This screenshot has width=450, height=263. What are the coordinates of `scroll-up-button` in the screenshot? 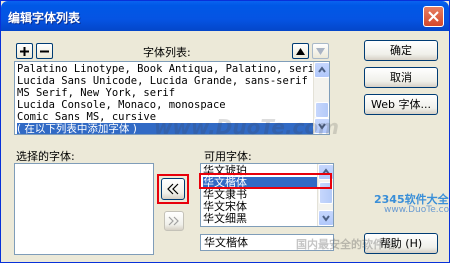 It's located at (321, 70).